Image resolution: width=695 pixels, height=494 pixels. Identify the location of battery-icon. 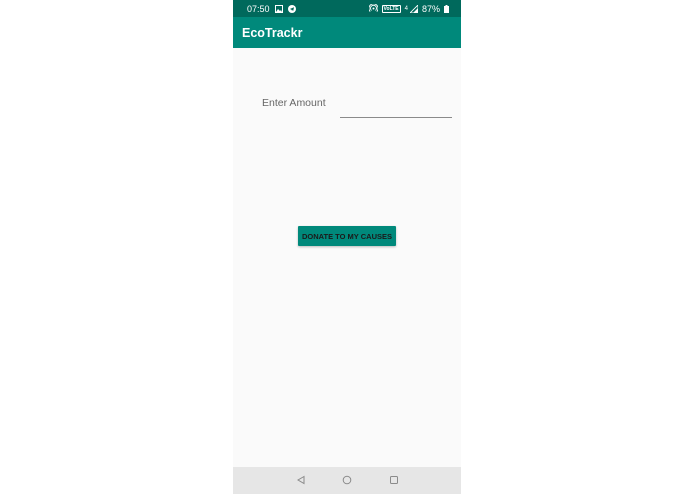
(446, 8).